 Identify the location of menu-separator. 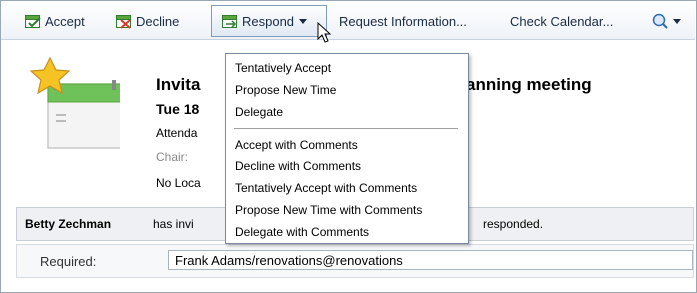
(346, 128).